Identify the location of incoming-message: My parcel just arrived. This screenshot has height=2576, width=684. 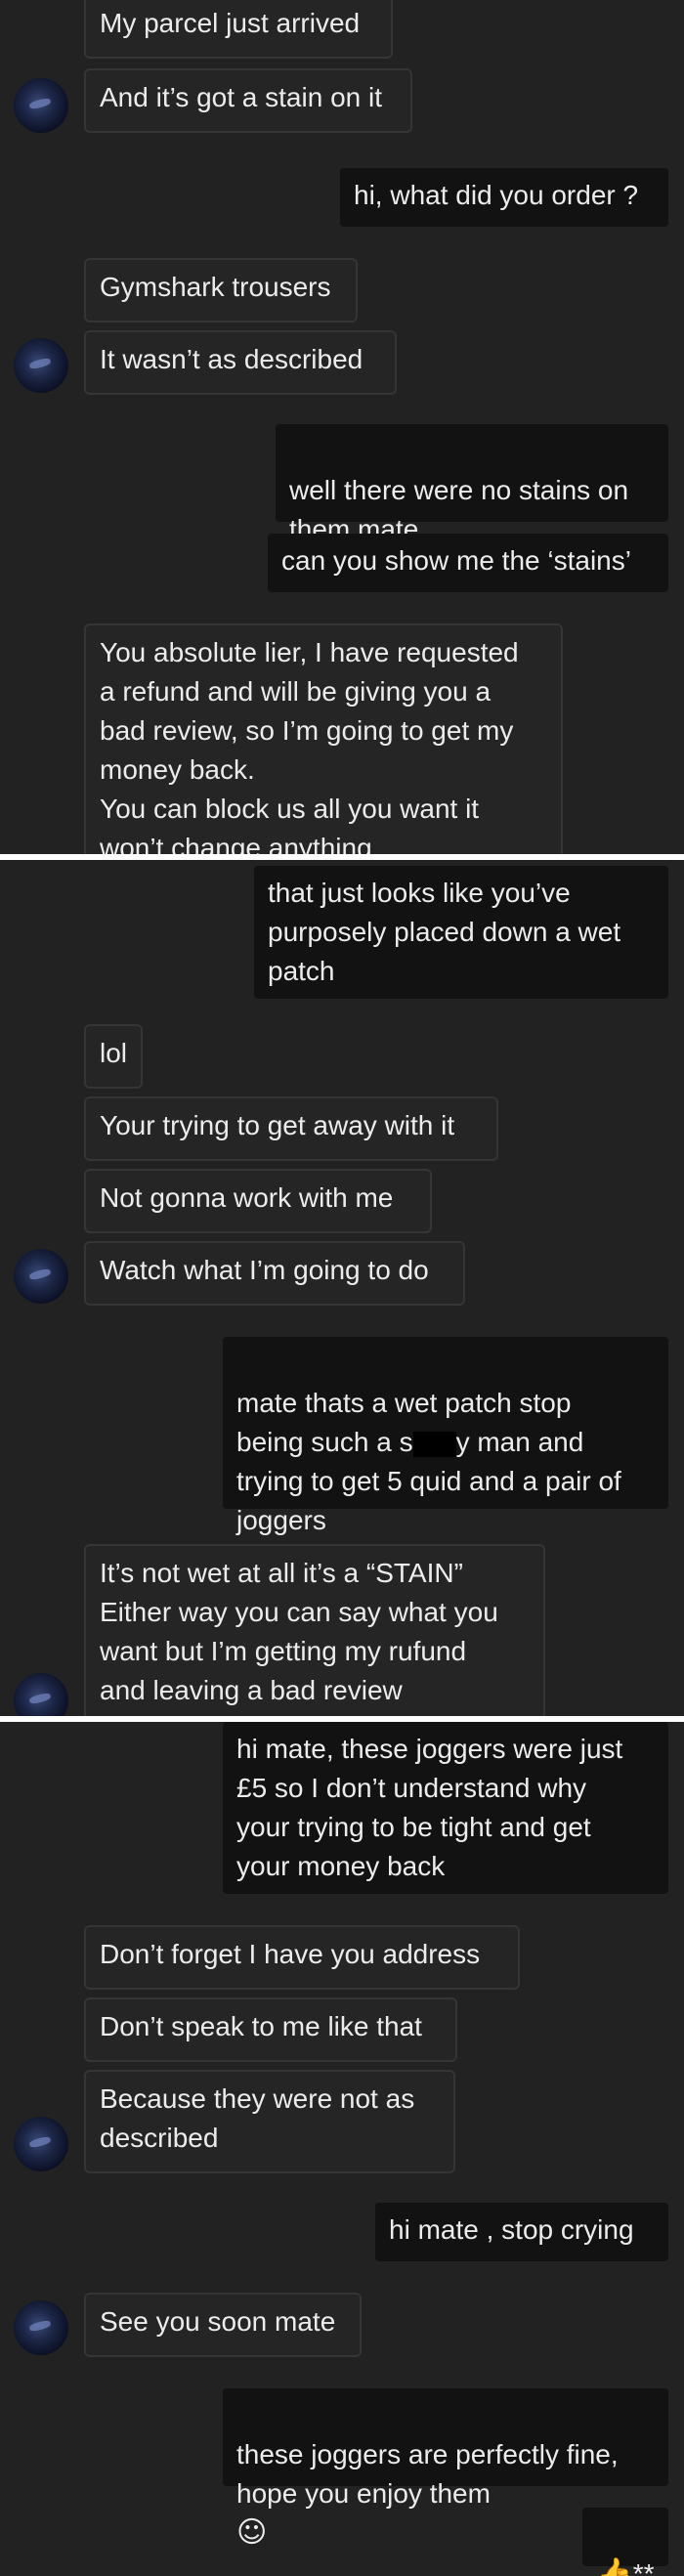
(238, 30).